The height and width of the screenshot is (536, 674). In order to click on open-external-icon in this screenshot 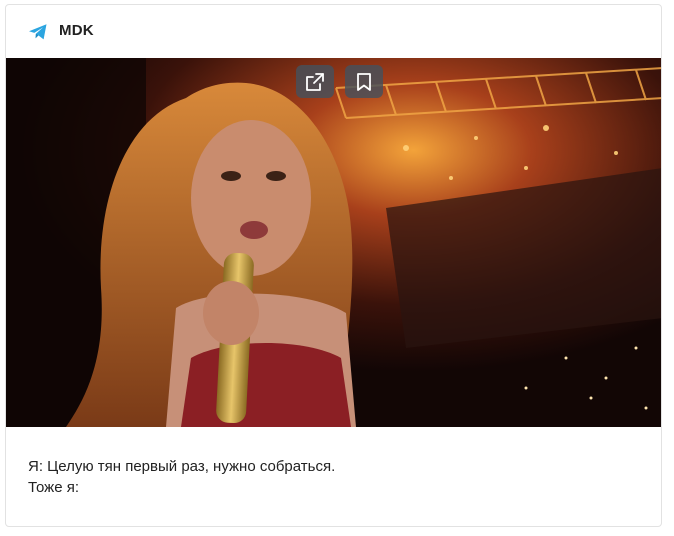, I will do `click(315, 82)`.